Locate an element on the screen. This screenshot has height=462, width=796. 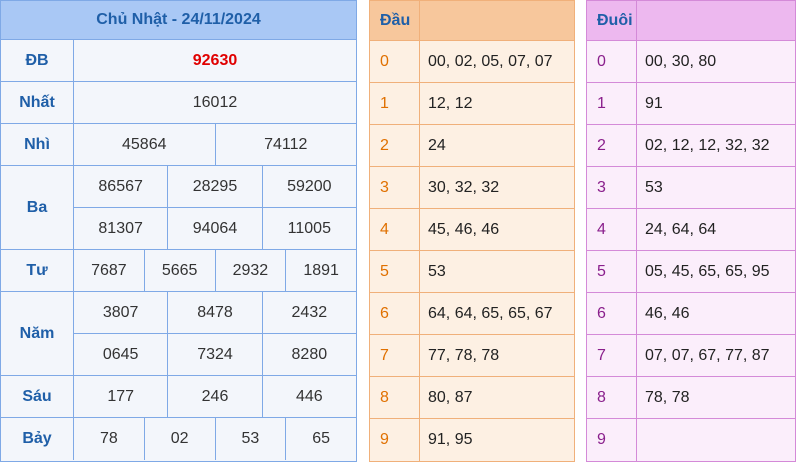
duoi-digit: 5 is located at coordinates (612, 271).